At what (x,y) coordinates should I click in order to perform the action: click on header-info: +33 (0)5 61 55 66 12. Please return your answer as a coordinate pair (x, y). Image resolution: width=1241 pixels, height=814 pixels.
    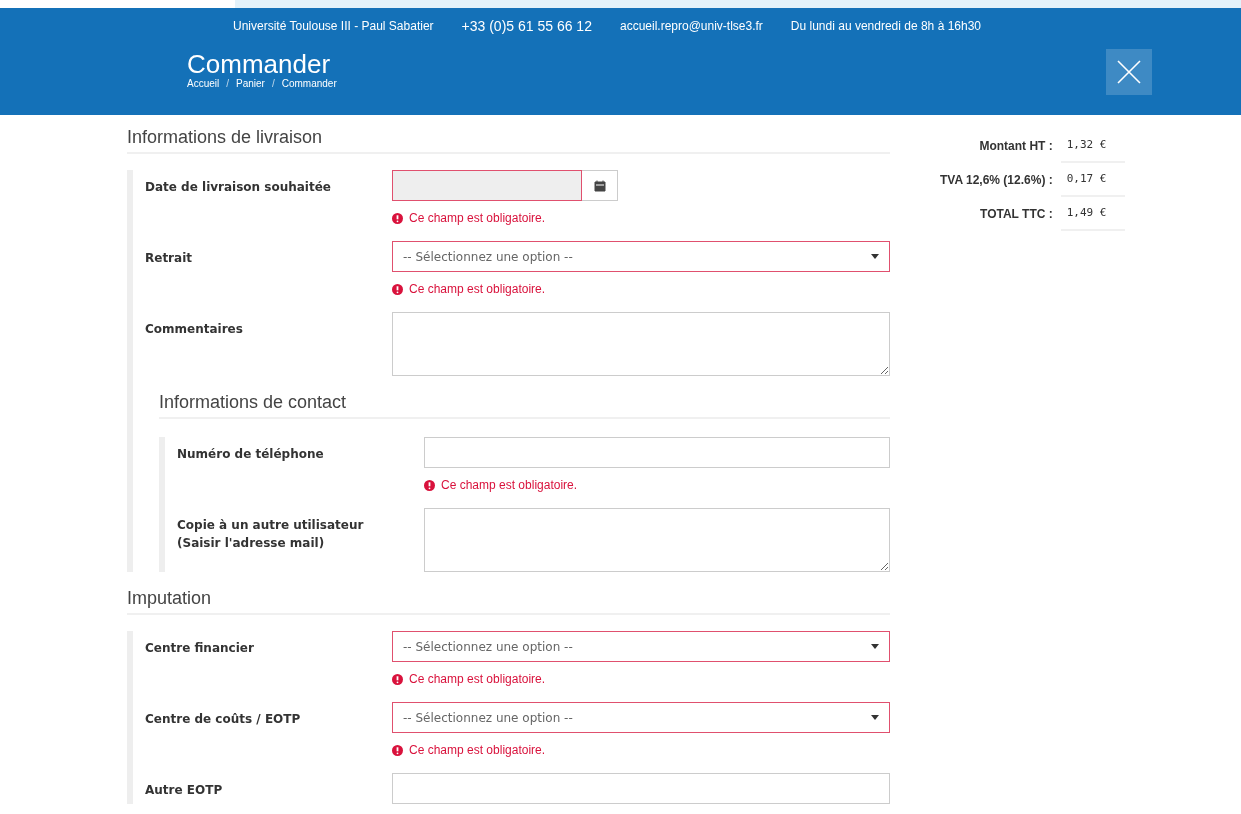
    Looking at the image, I should click on (526, 26).